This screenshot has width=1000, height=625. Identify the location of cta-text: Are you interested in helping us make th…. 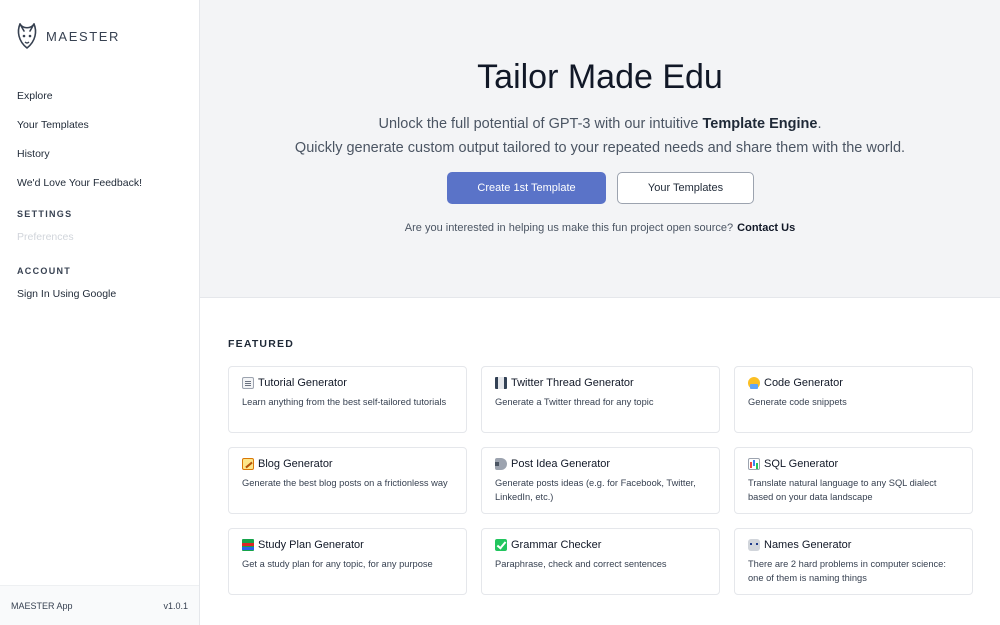
(569, 228).